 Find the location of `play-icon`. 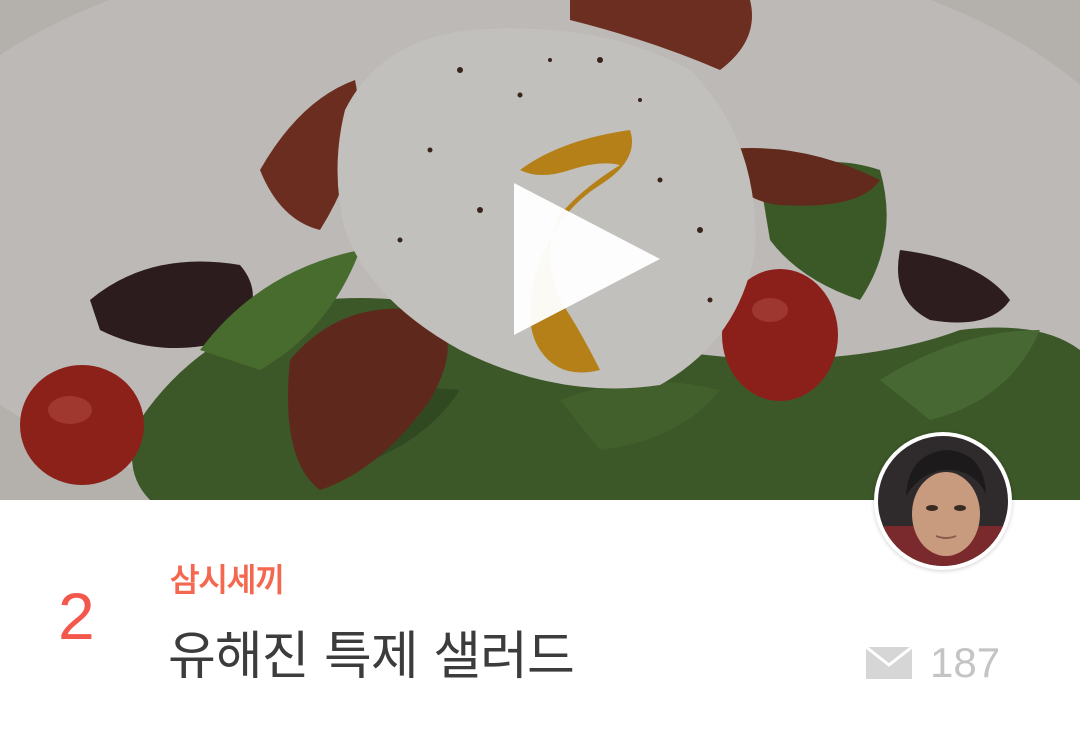

play-icon is located at coordinates (587, 259).